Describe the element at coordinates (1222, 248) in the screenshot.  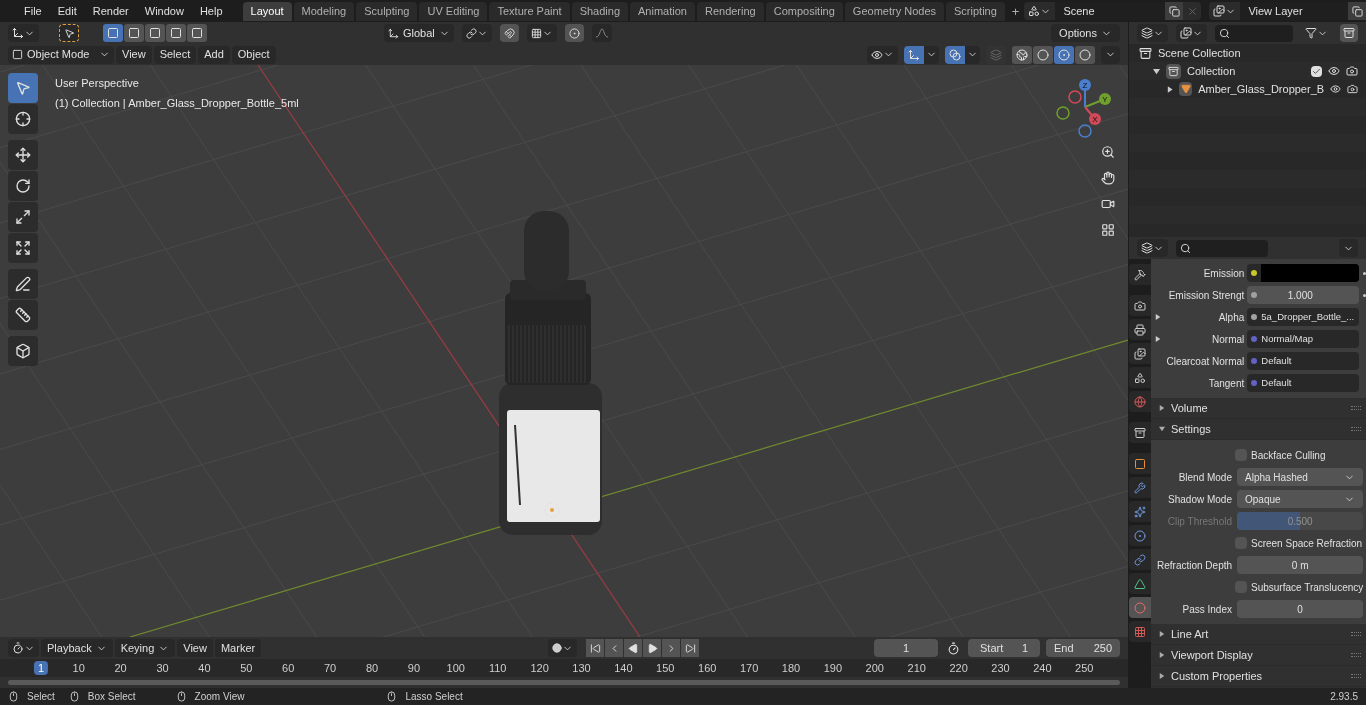
I see `properties-search-field` at that location.